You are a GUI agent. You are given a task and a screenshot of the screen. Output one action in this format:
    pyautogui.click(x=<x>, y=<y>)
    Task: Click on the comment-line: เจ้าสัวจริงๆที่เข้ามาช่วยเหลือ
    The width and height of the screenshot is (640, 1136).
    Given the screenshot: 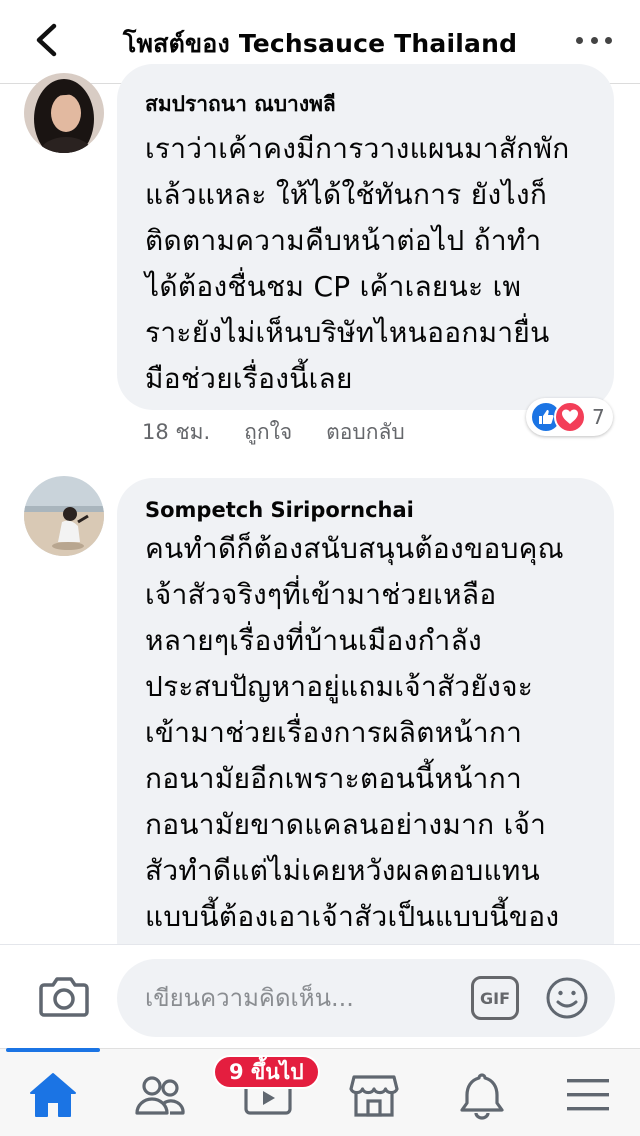 What is the action you would take?
    pyautogui.click(x=321, y=594)
    